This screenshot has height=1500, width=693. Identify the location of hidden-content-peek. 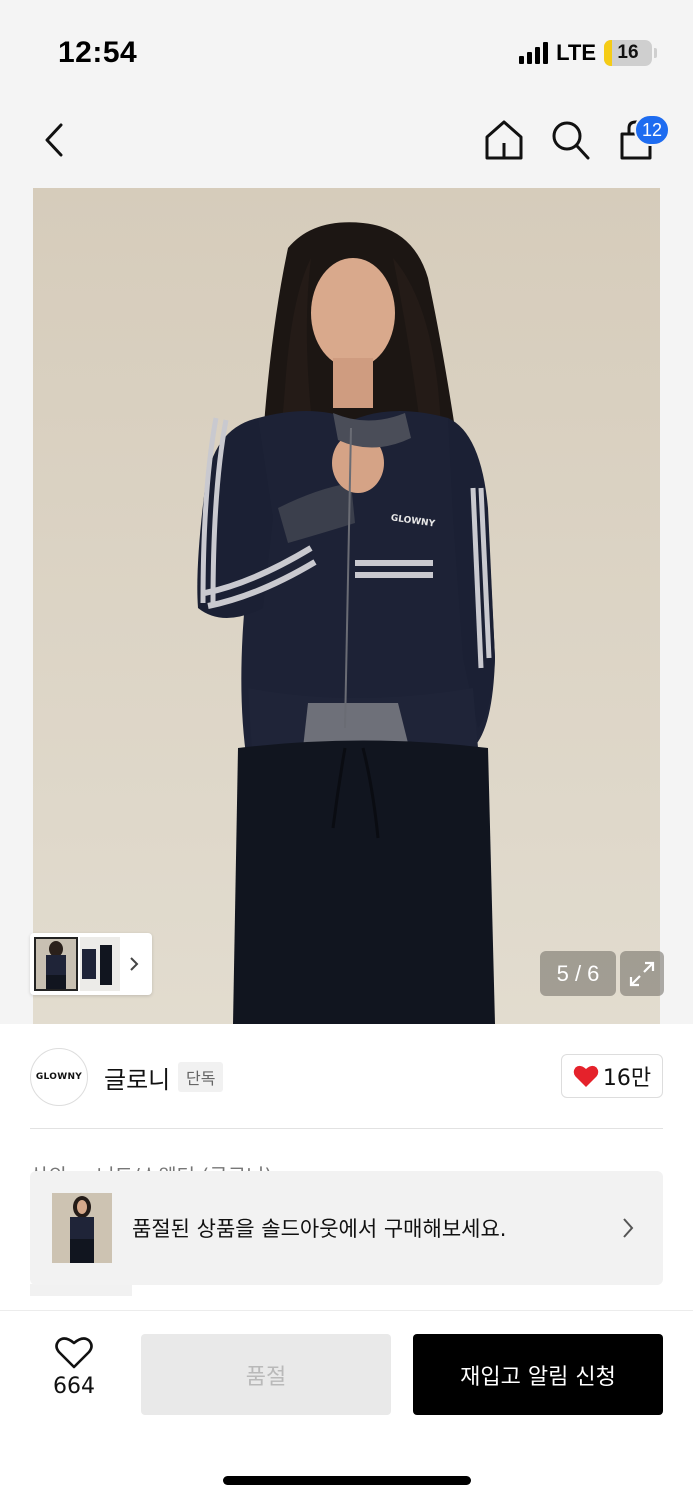
(81, 1290).